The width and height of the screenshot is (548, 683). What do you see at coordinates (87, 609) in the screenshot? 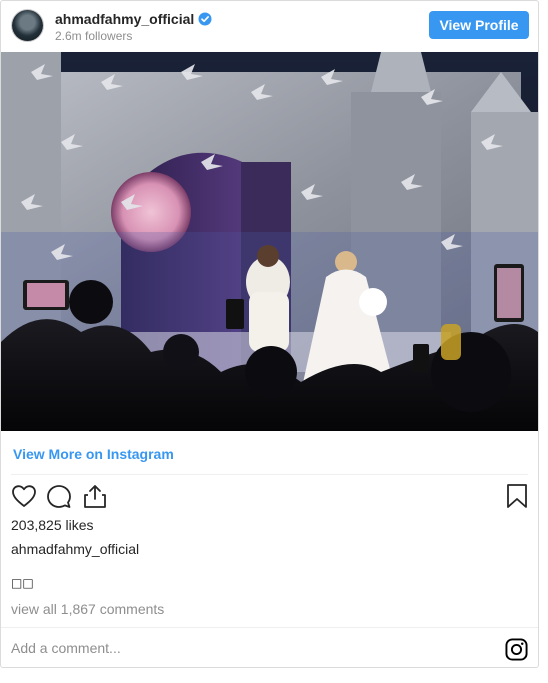
I see `view-all-comments-link: view all 1,867 comments` at bounding box center [87, 609].